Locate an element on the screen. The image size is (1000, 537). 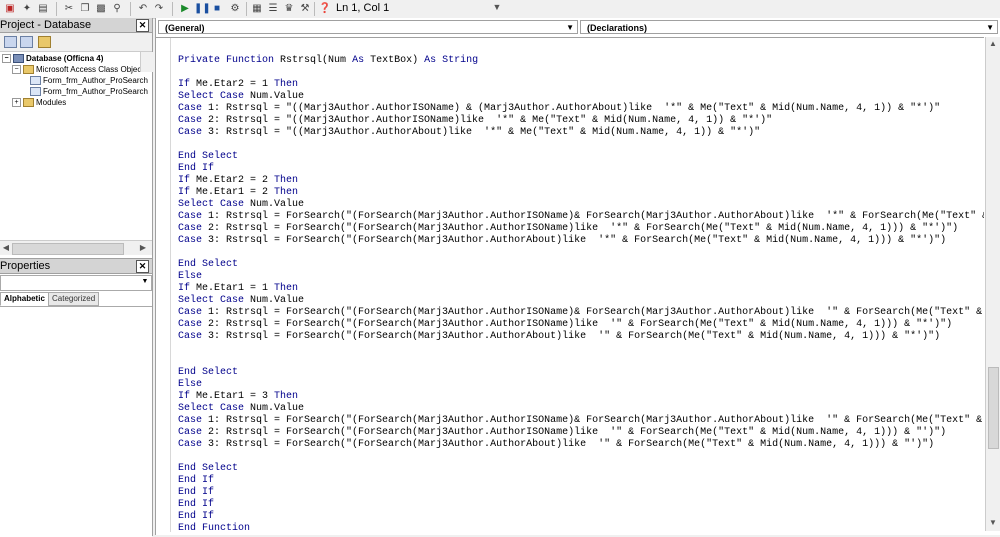
properties-window-icon: ☰ is located at coordinates (273, 9).